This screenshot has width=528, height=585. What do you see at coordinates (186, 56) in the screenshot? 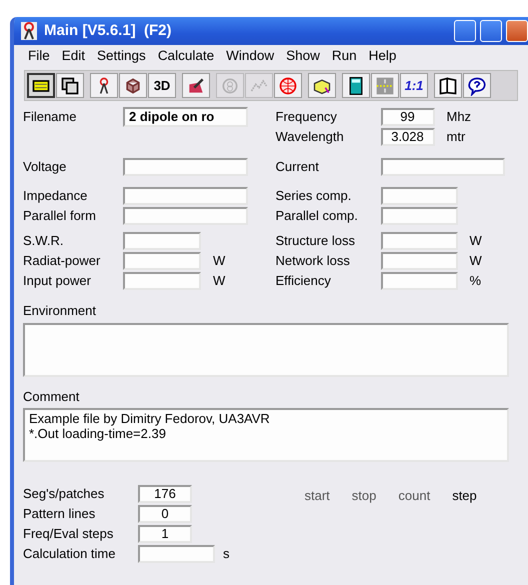
I see `menu-item: Calculate` at bounding box center [186, 56].